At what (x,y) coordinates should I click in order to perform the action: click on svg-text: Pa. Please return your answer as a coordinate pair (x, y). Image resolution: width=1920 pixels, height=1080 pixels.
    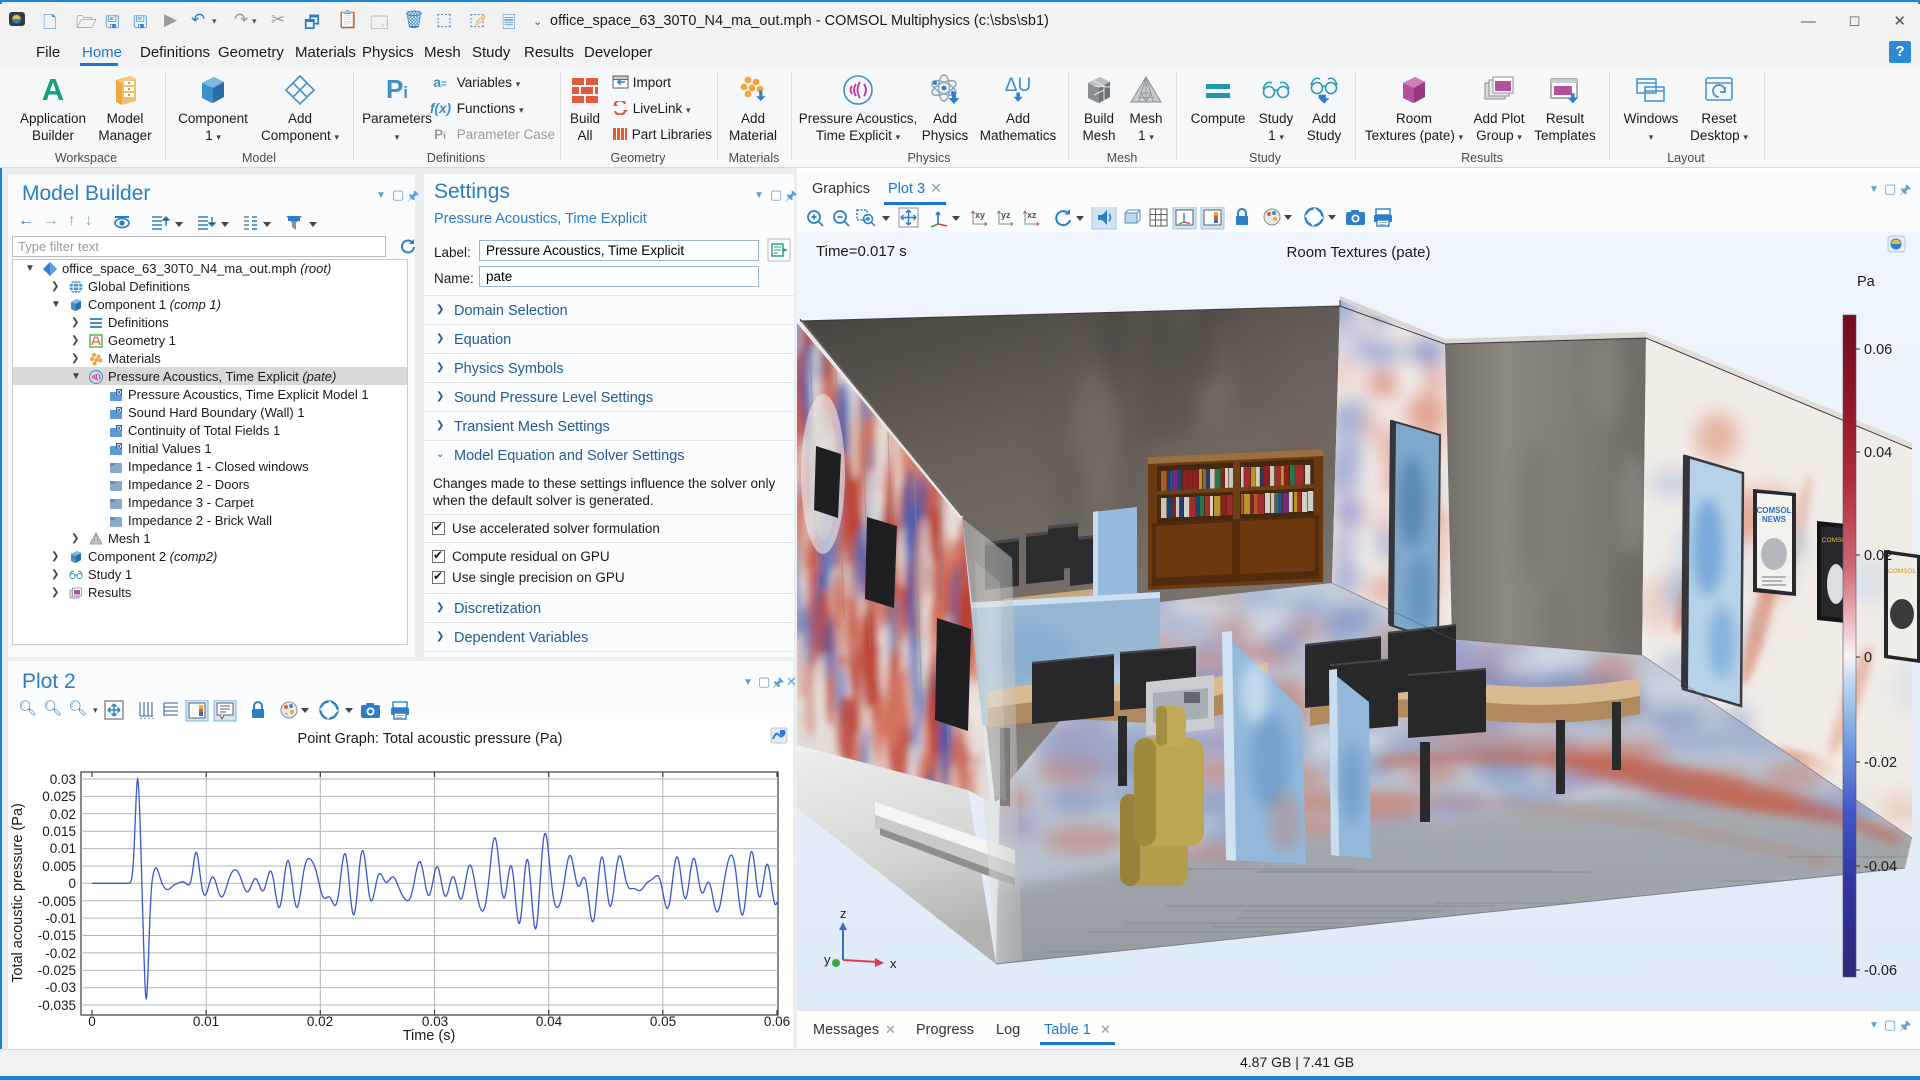
    Looking at the image, I should click on (1866, 282).